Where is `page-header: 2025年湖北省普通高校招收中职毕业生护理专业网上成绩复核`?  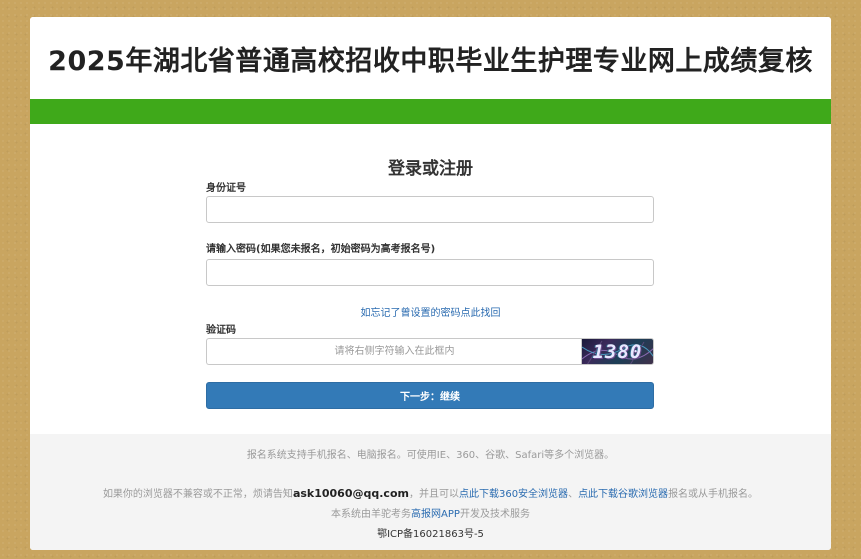 page-header: 2025年湖北省普通高校招收中职毕业生护理专业网上成绩复核 is located at coordinates (430, 58).